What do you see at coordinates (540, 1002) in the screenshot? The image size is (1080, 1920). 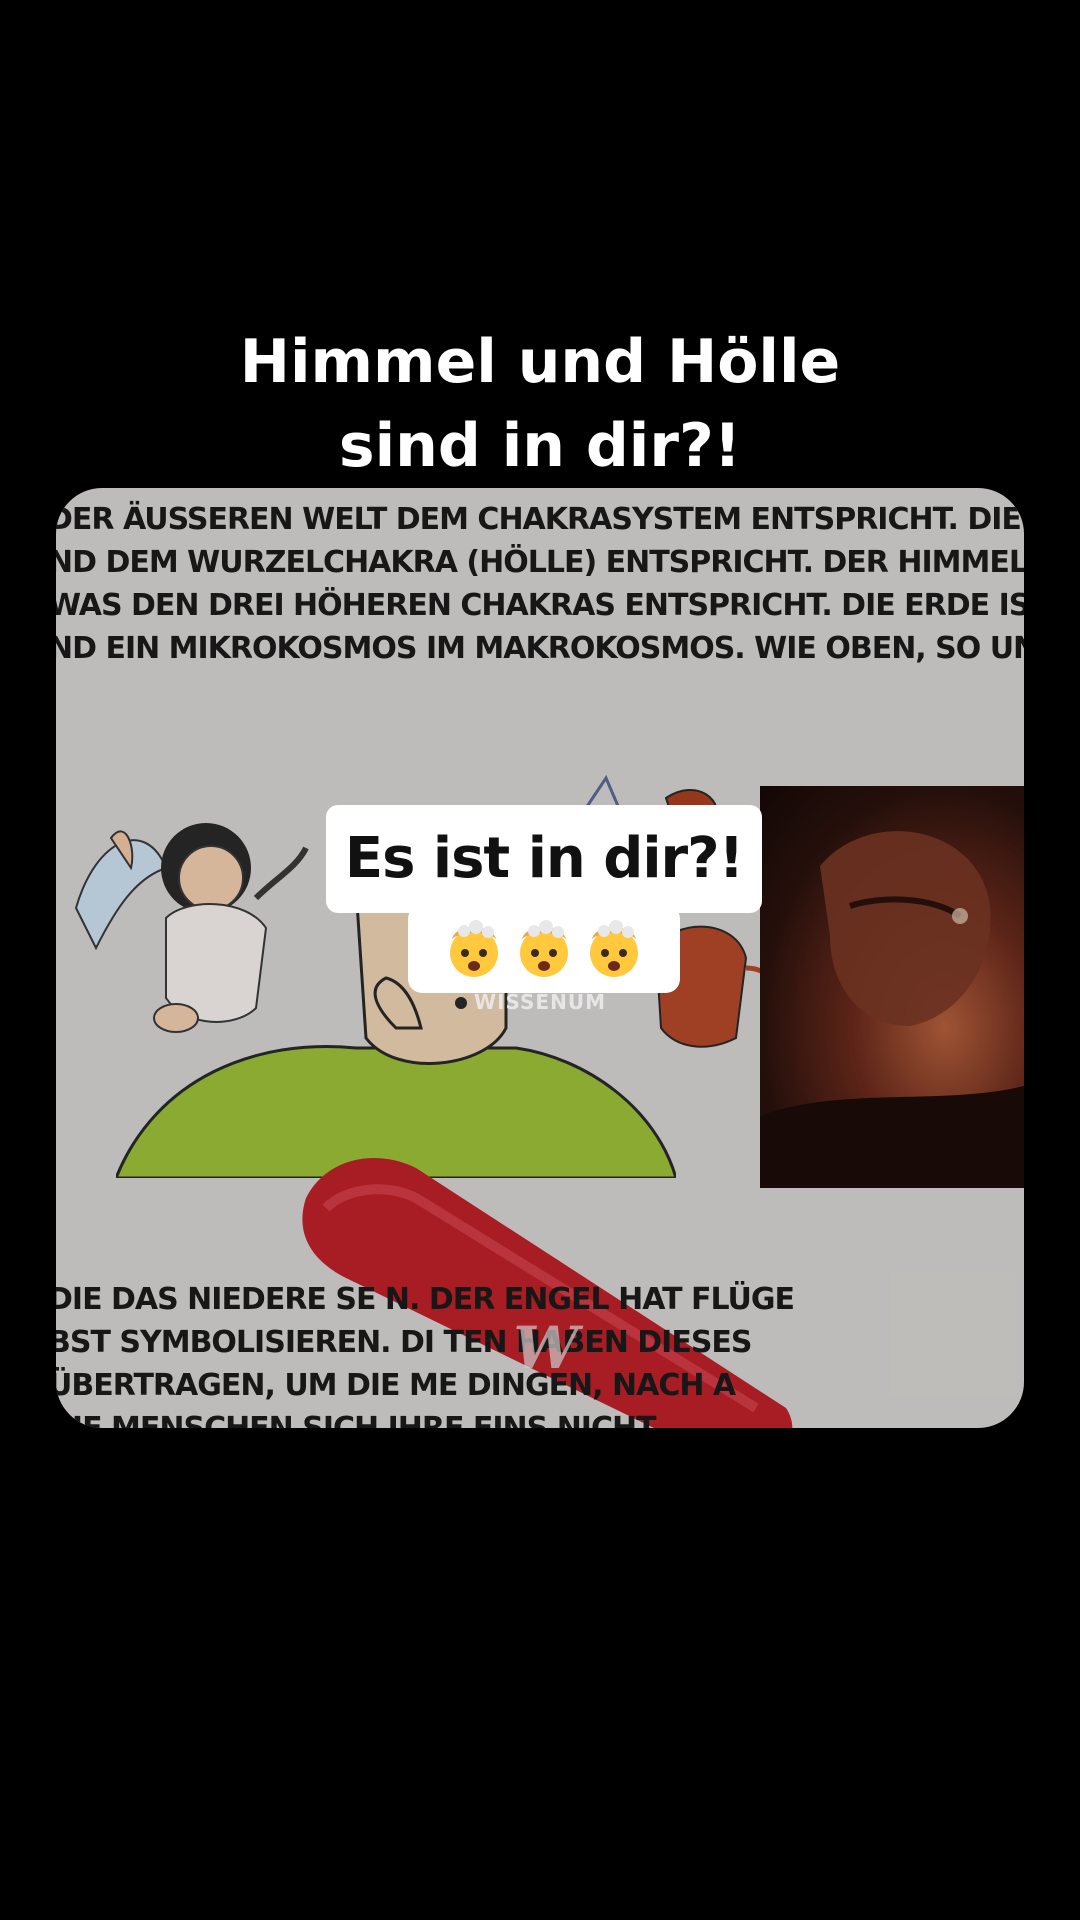 I see `watermark-text: WISSENUM` at bounding box center [540, 1002].